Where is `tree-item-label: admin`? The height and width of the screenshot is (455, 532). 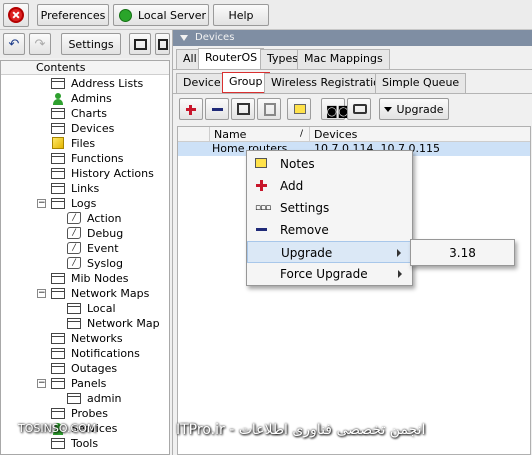 tree-item-label: admin is located at coordinates (104, 398).